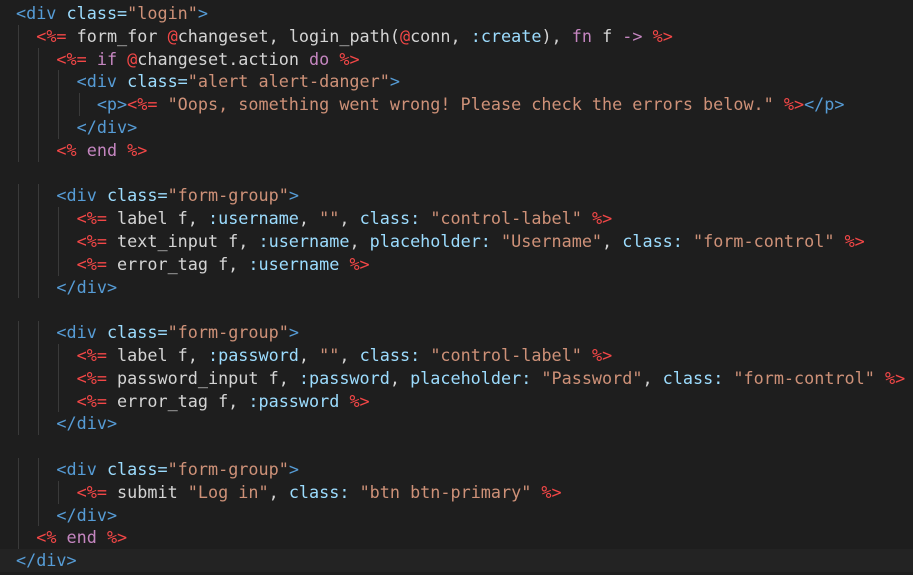 Image resolution: width=913 pixels, height=575 pixels. I want to click on code-line: <div class="login">, so click(456, 13).